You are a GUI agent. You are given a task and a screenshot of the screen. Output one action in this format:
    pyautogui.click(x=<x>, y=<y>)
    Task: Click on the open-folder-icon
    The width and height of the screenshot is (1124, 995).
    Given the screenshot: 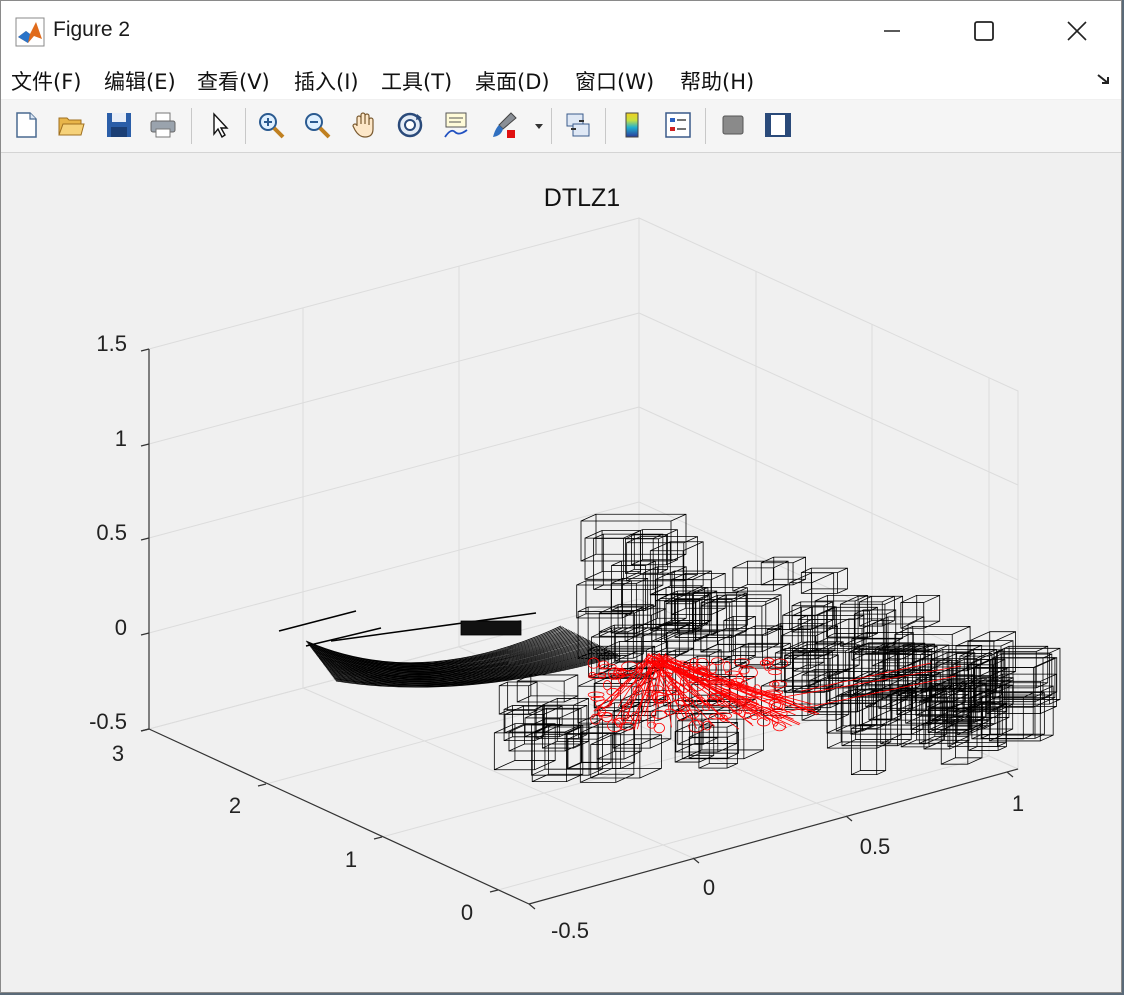 What is the action you would take?
    pyautogui.click(x=71, y=126)
    